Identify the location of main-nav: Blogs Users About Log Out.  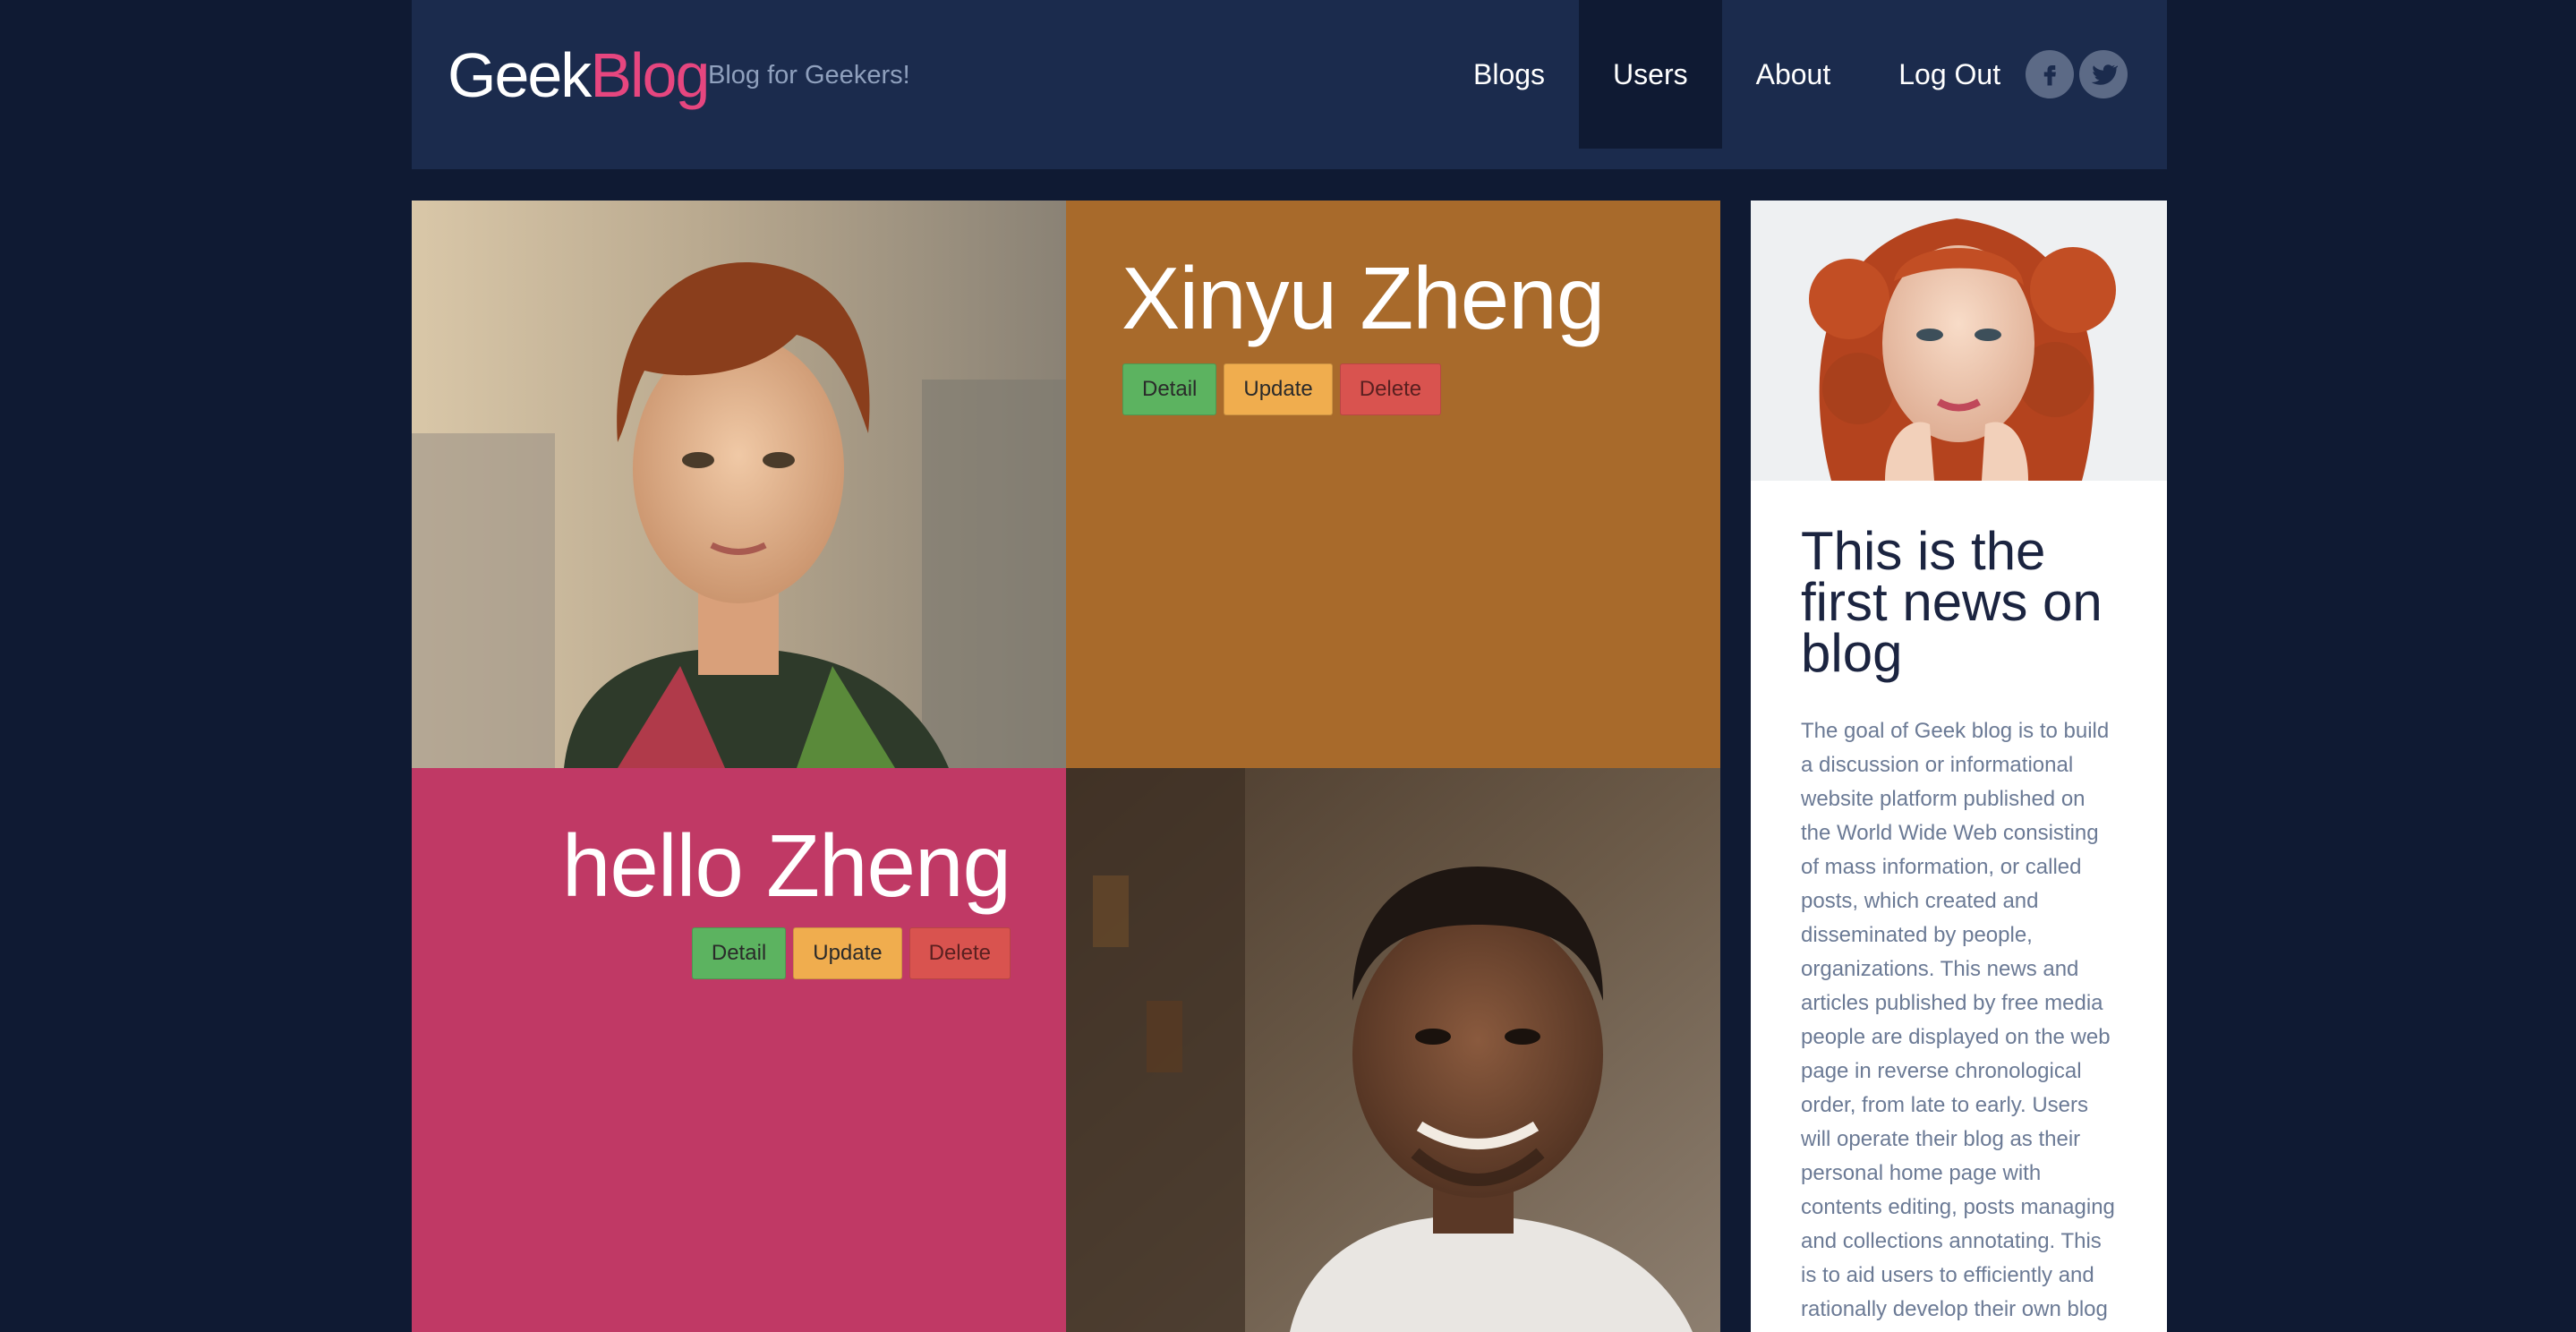
(1736, 74).